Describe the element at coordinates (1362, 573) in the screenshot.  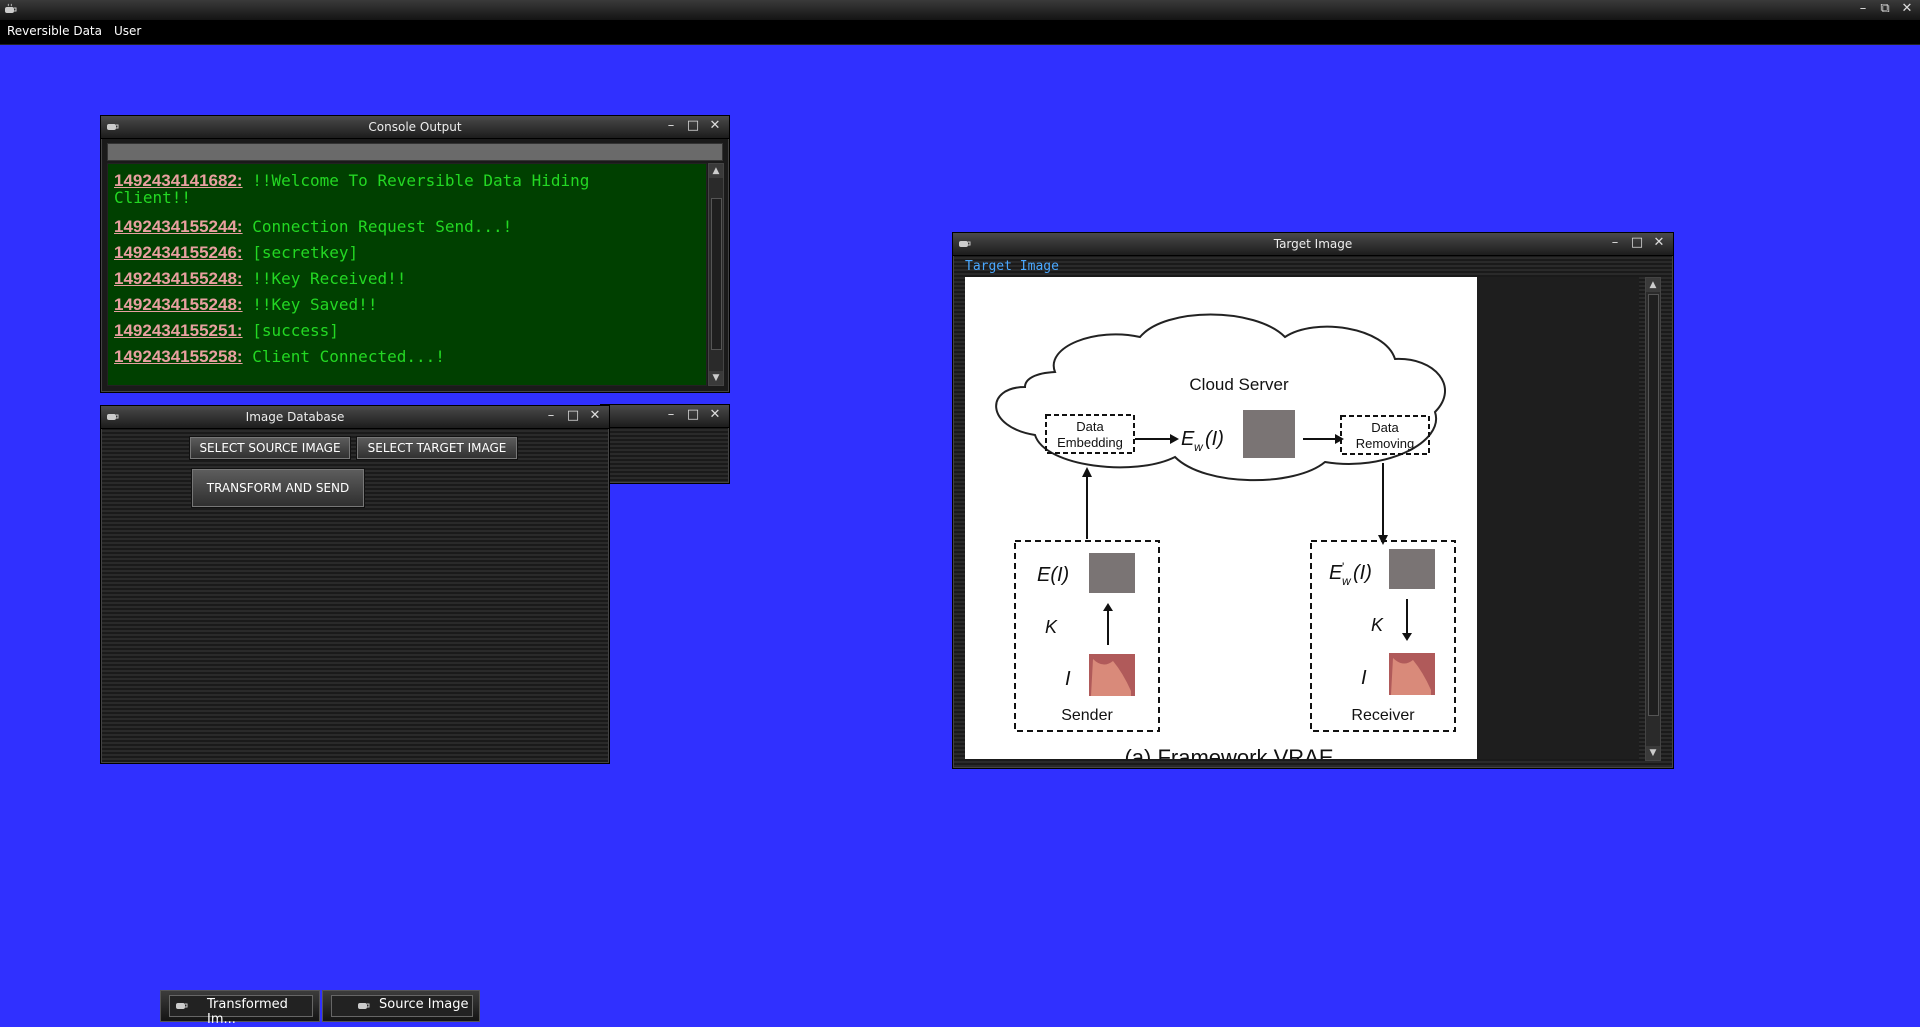
I see `ewp-paren: (I)` at that location.